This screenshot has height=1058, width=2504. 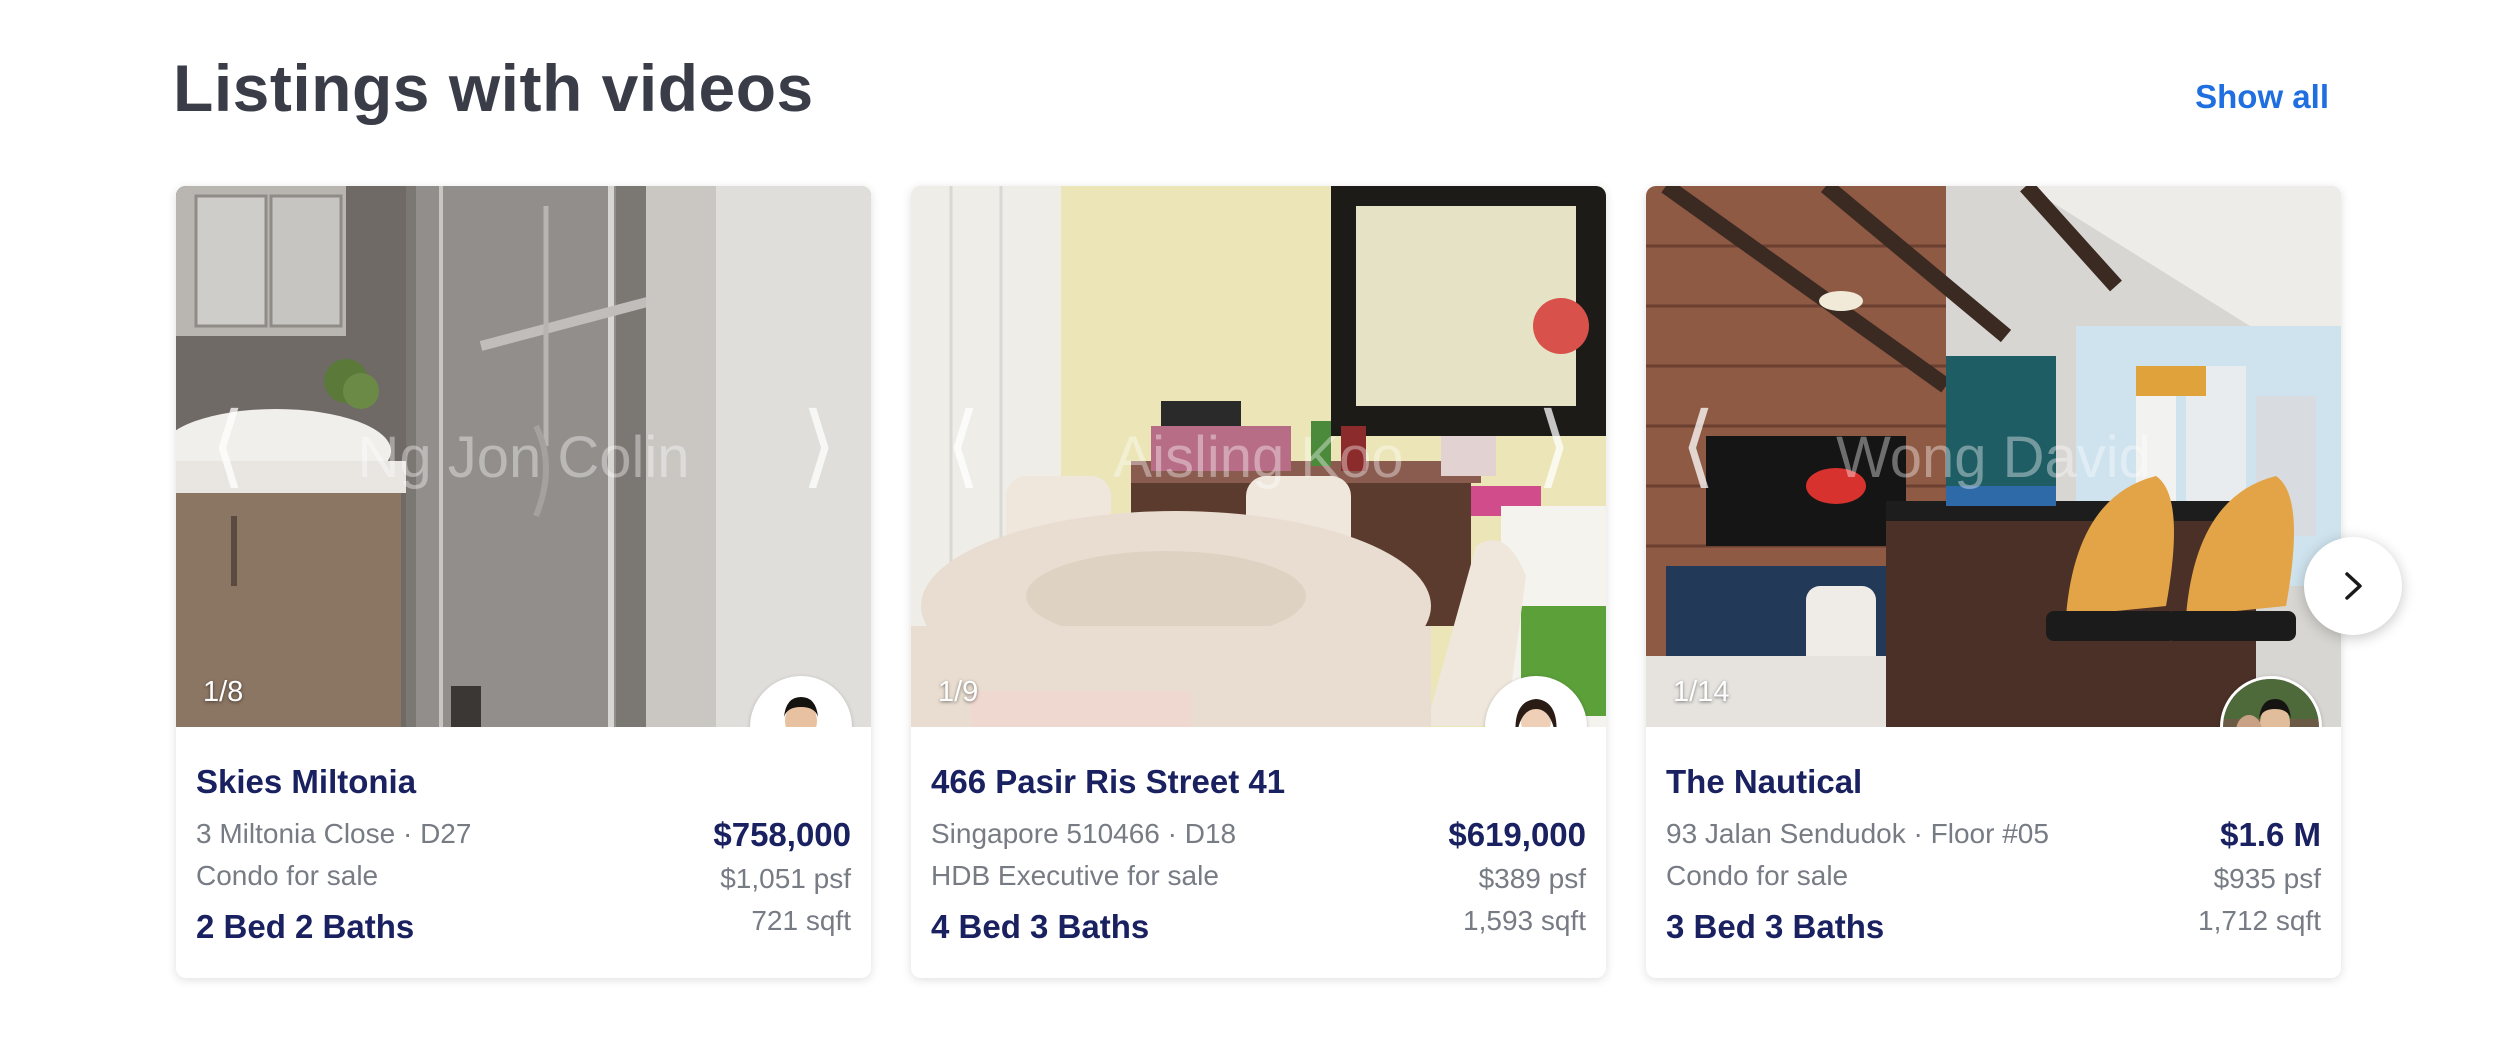 What do you see at coordinates (785, 878) in the screenshot?
I see `price-per-sqft: $1,051 psf` at bounding box center [785, 878].